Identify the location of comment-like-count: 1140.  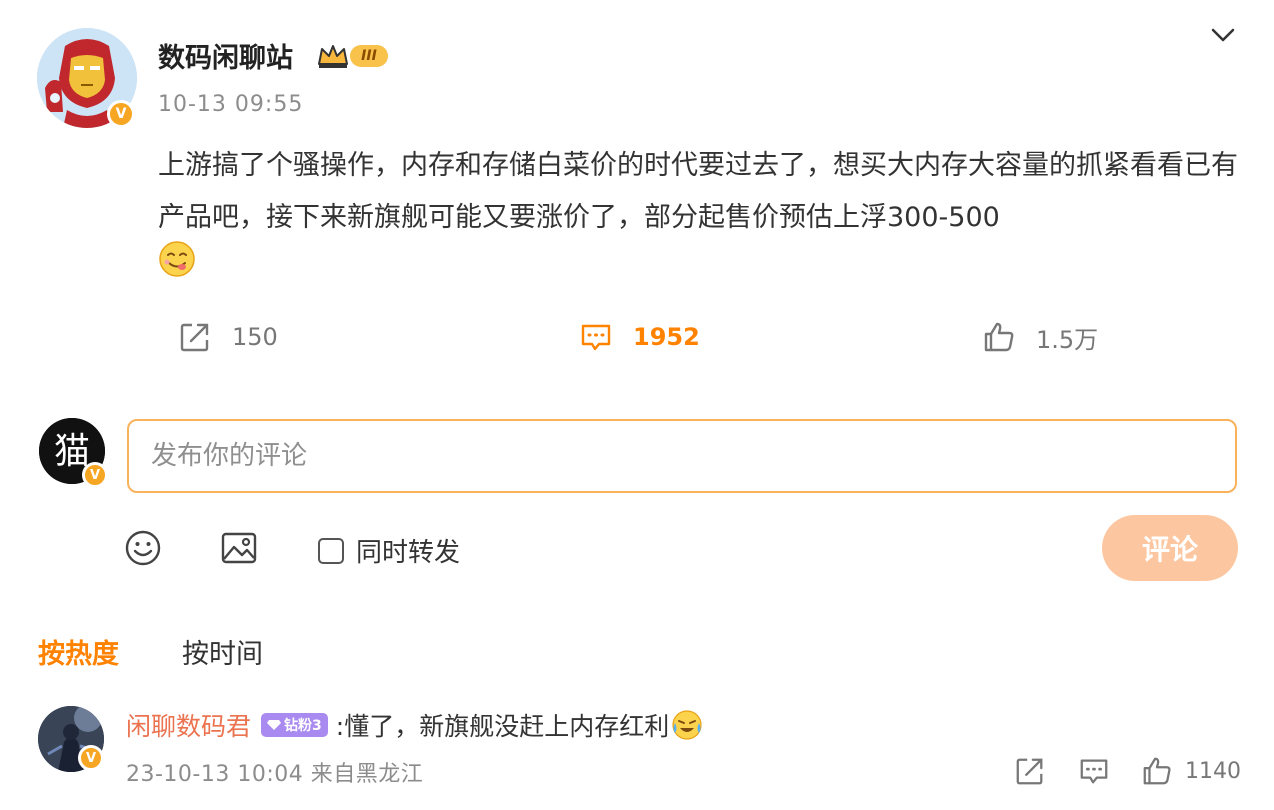
(1213, 771).